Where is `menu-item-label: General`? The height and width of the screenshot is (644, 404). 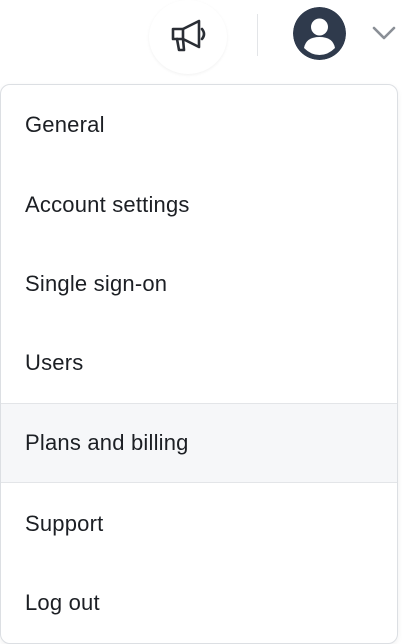 menu-item-label: General is located at coordinates (65, 124).